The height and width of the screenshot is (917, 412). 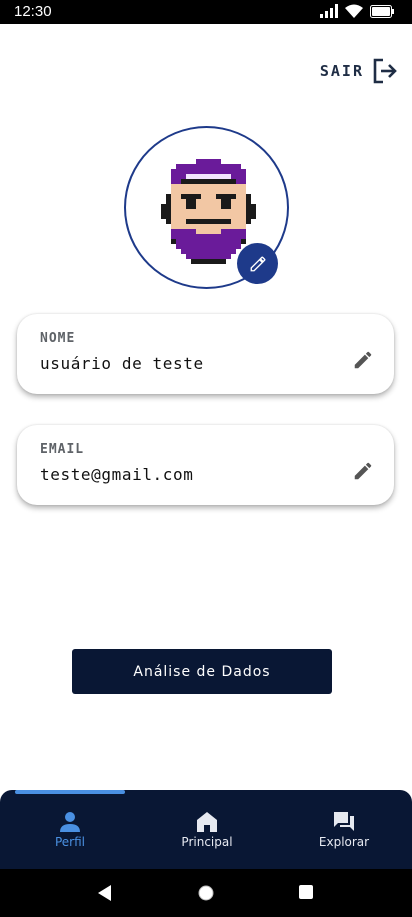 What do you see at coordinates (33, 11) in the screenshot?
I see `status-time: 12:30` at bounding box center [33, 11].